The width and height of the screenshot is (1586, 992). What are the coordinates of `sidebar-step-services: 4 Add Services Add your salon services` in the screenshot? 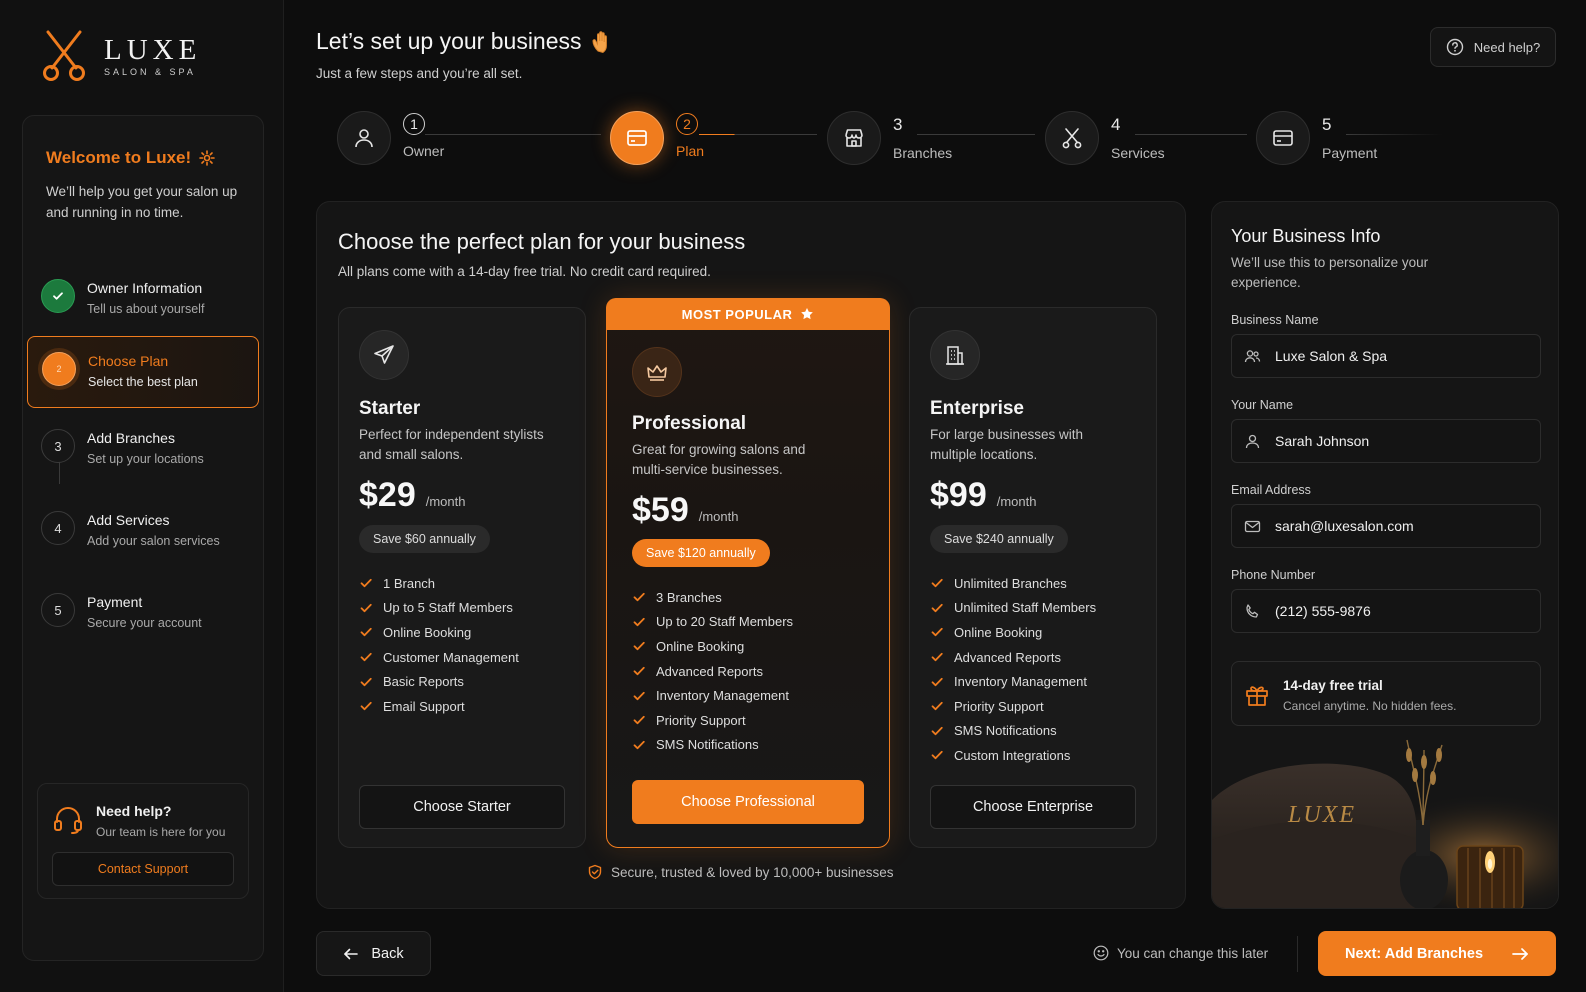 It's located at (144, 530).